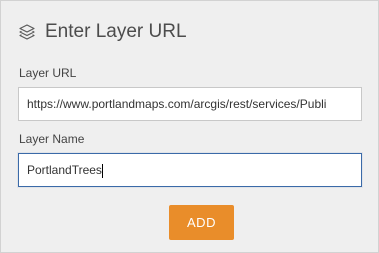 The image size is (379, 253). What do you see at coordinates (190, 170) in the screenshot?
I see `layer-name-input: PortlandTrees` at bounding box center [190, 170].